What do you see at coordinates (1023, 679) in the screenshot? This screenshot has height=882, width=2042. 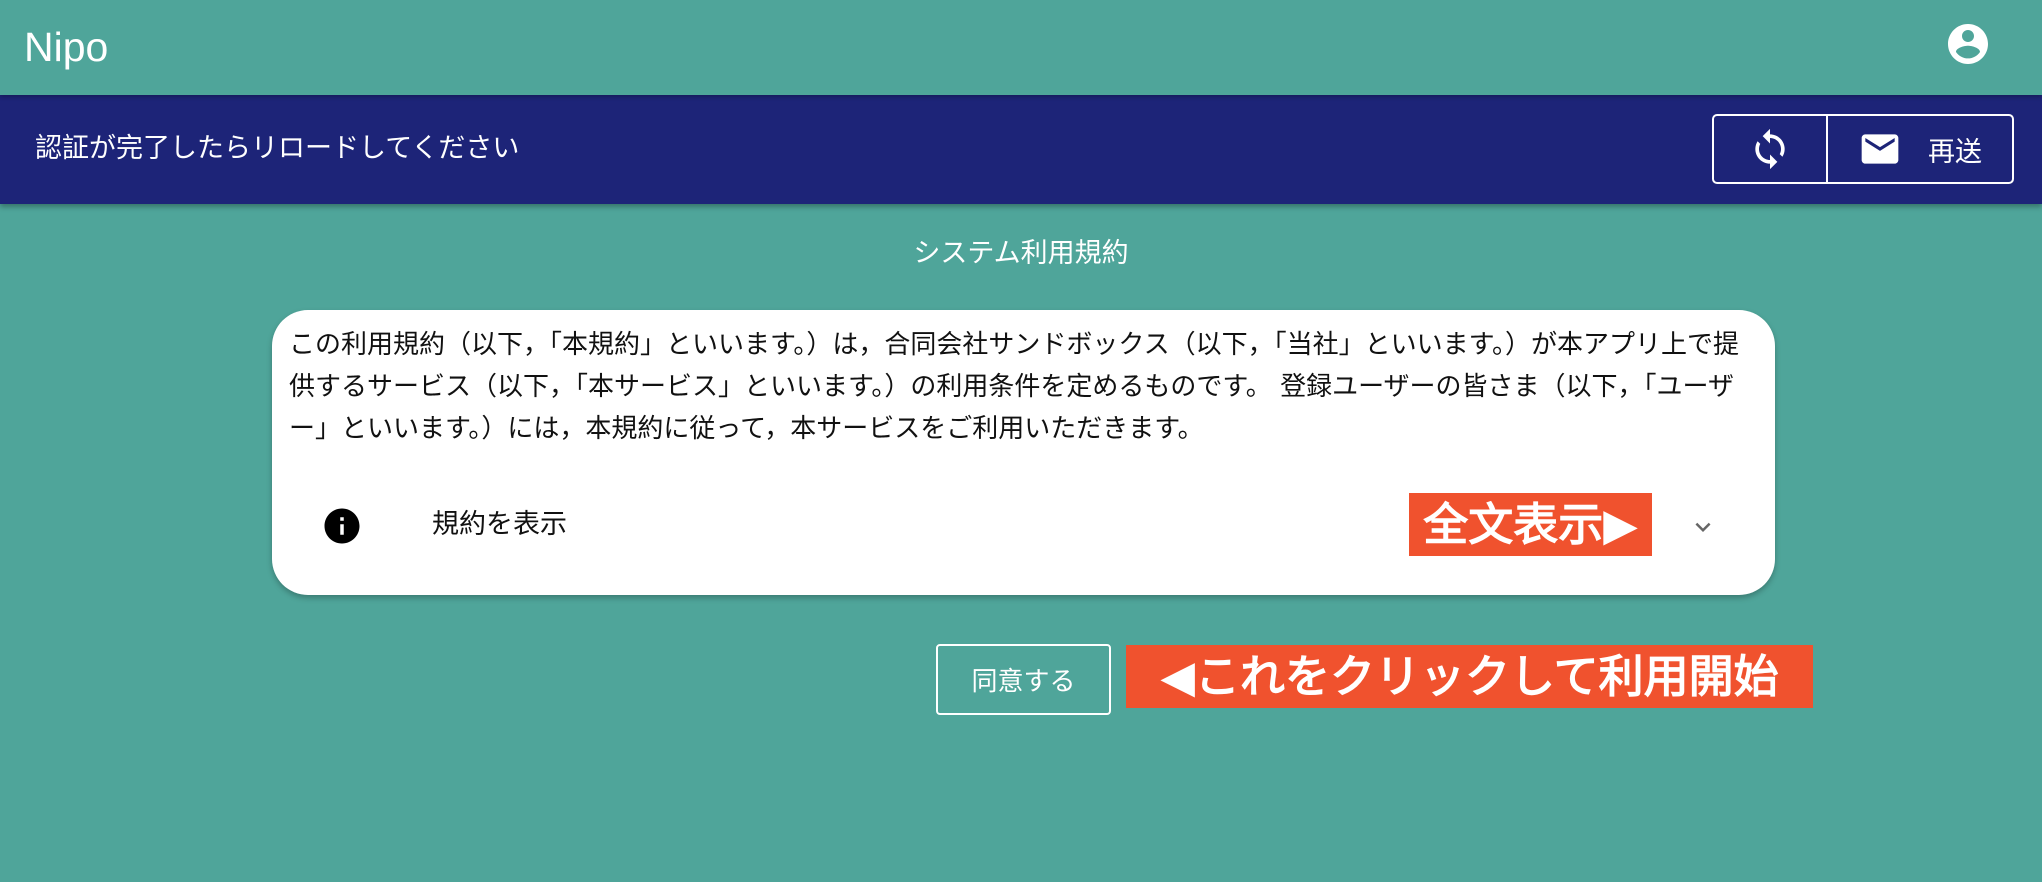 I see `agree-button: 同意する` at bounding box center [1023, 679].